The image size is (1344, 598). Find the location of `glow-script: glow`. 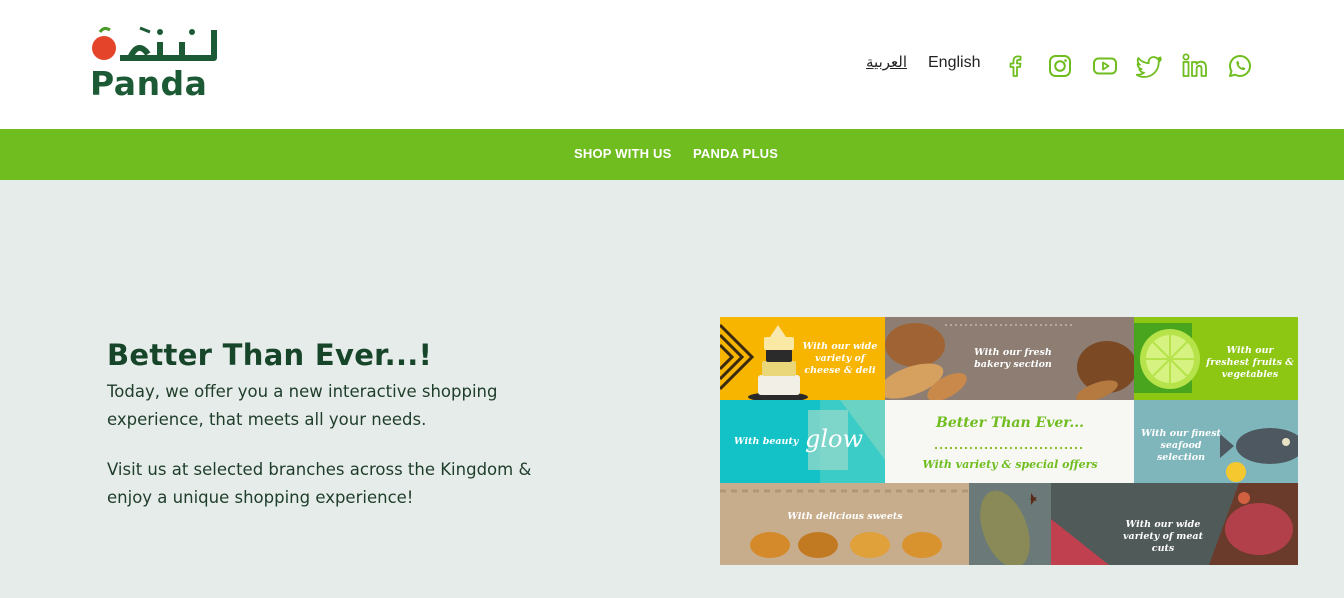

glow-script: glow is located at coordinates (834, 439).